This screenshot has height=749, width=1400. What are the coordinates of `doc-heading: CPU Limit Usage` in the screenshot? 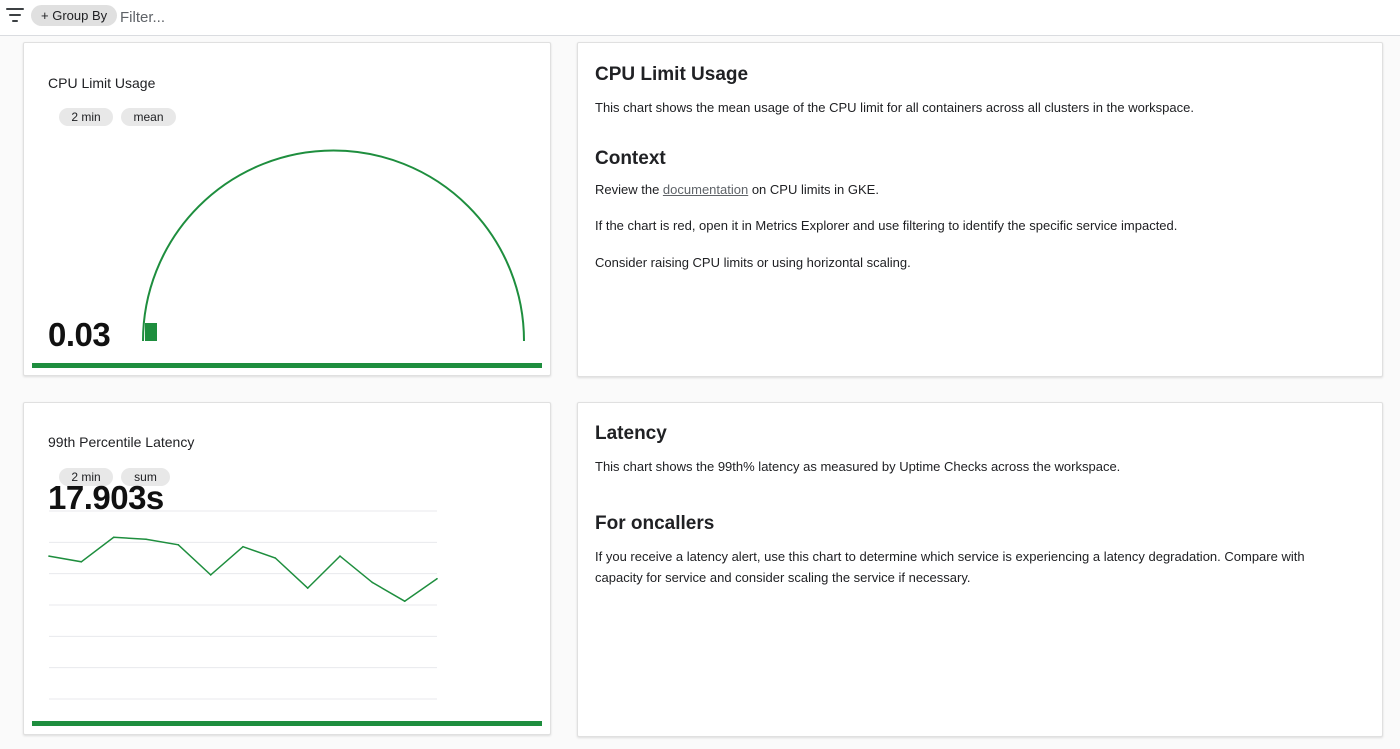 It's located at (672, 74).